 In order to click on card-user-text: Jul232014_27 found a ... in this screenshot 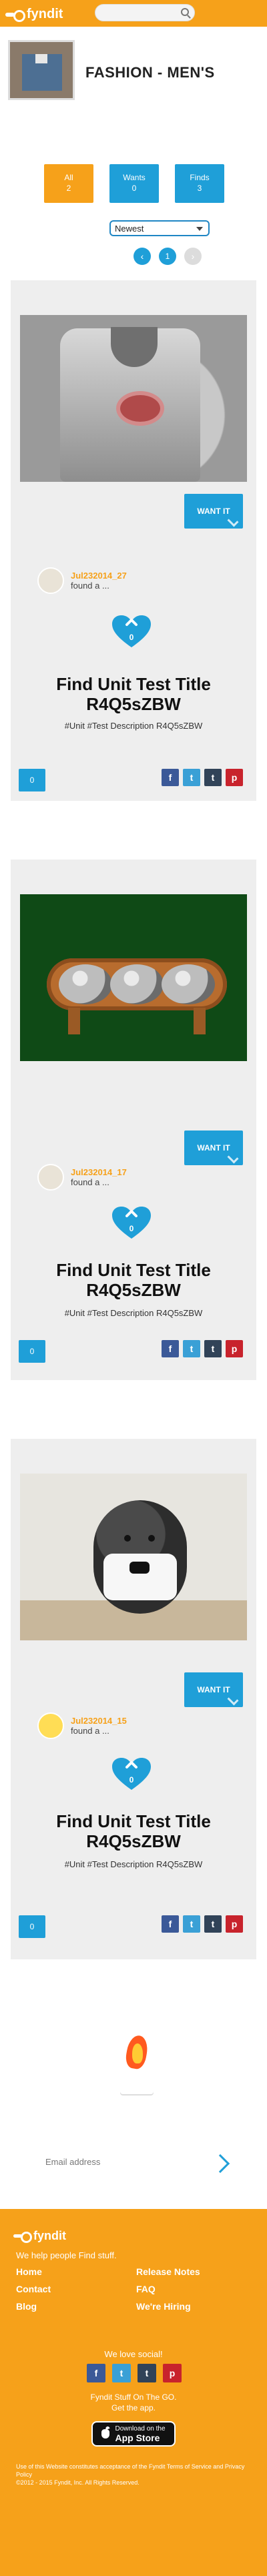, I will do `click(99, 581)`.